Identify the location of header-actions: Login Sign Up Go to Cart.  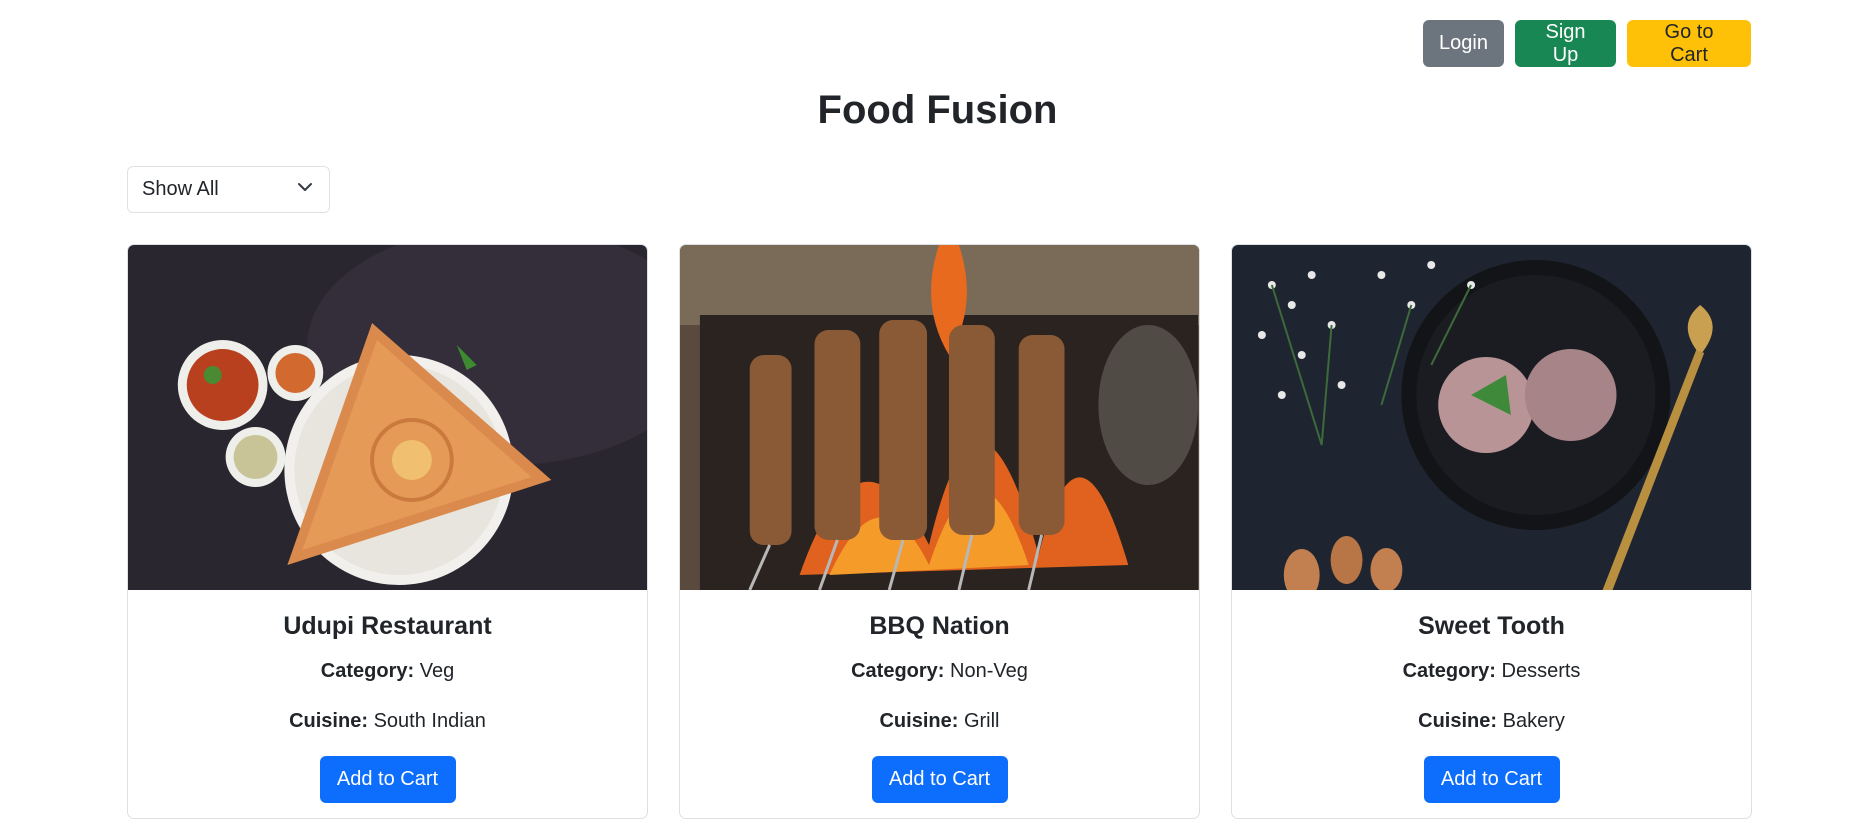
(1587, 43).